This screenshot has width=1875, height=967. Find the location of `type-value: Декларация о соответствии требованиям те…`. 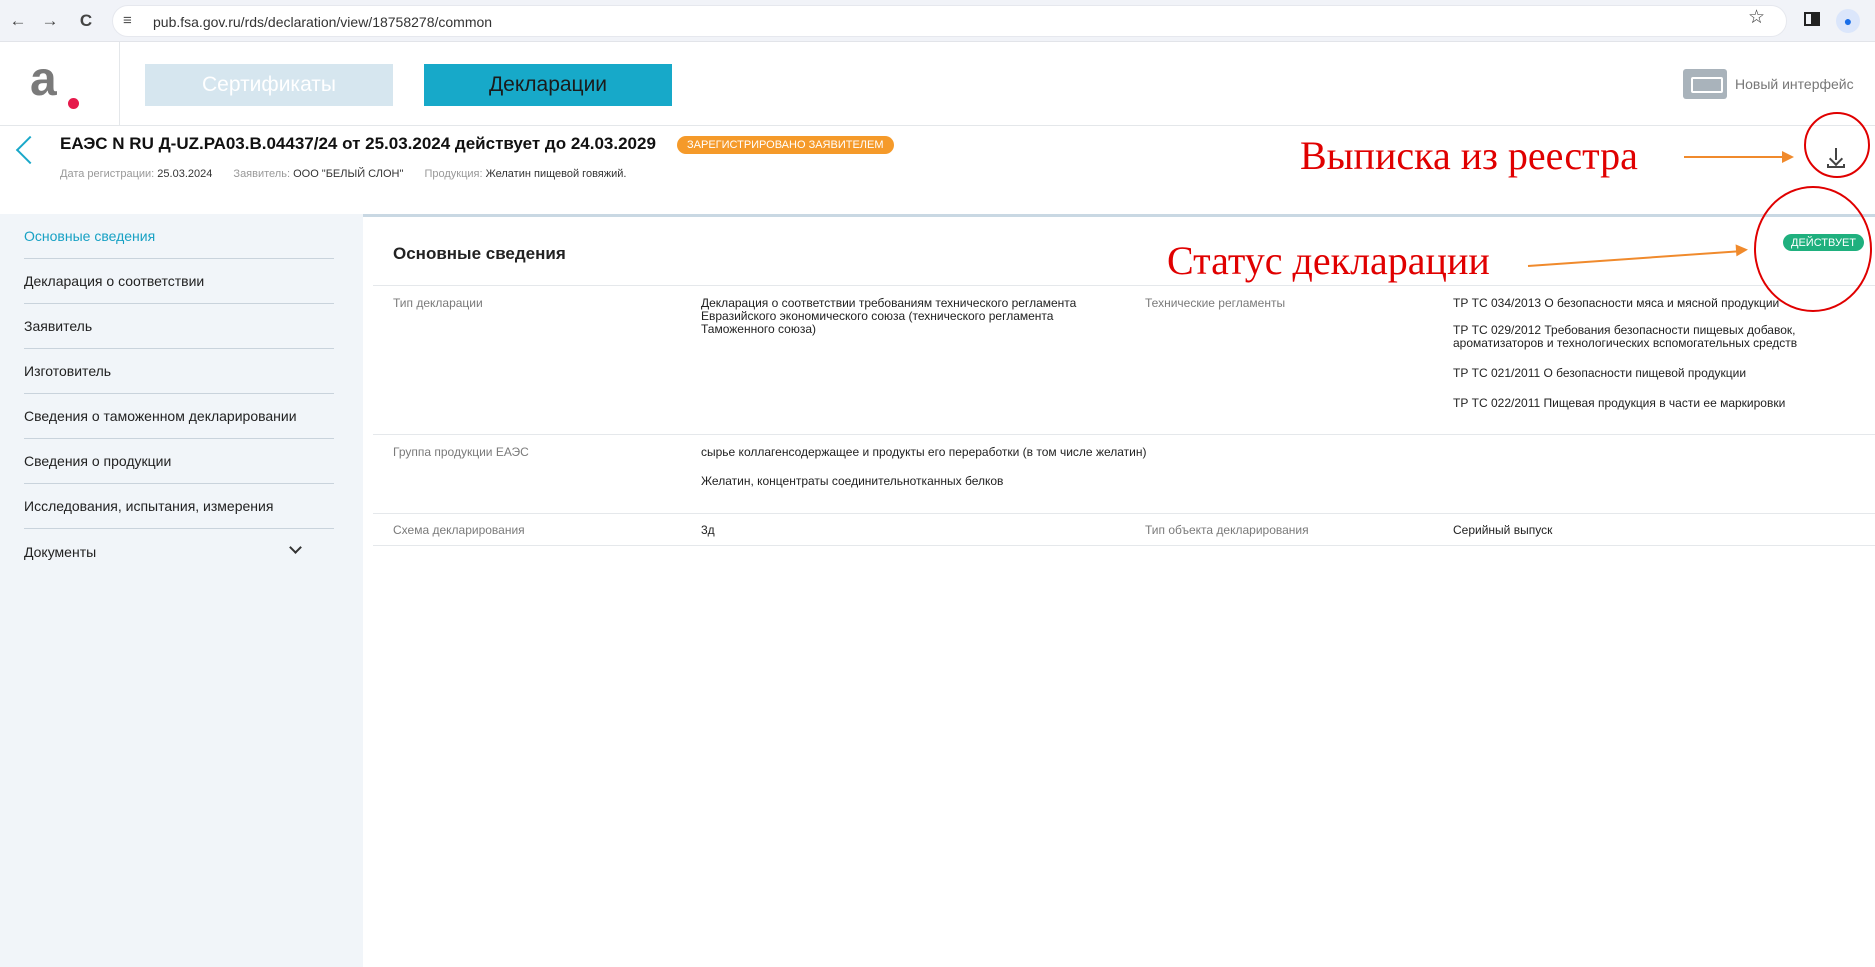

type-value: Декларация о соответствии требованиям те… is located at coordinates (889, 316).